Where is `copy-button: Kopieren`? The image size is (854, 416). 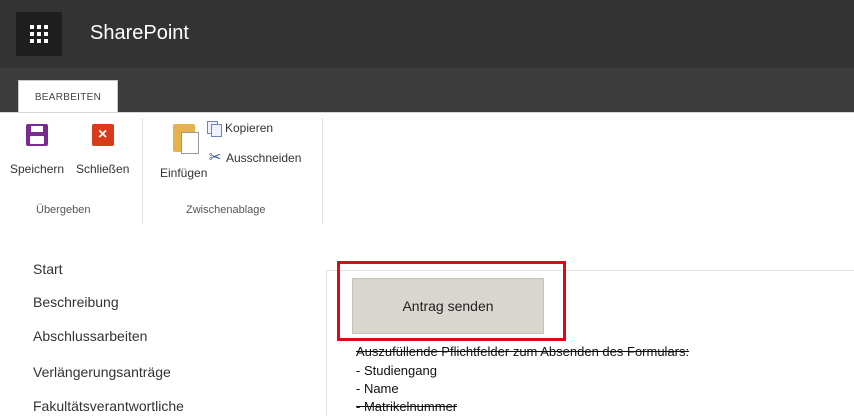 copy-button: Kopieren is located at coordinates (240, 129).